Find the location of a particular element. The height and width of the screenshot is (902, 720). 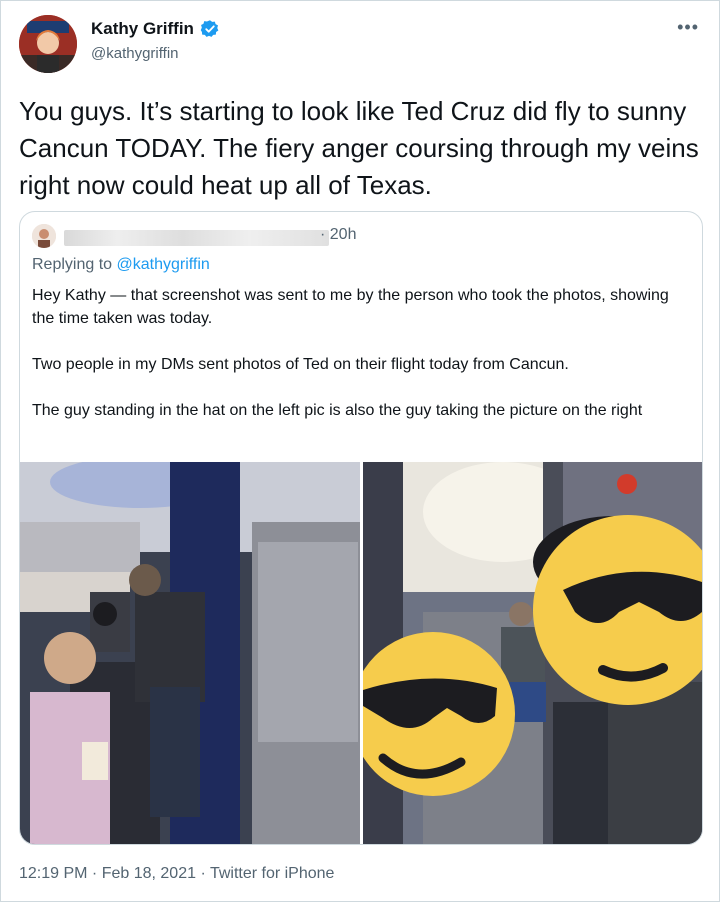

author-handle: @kathygriffin is located at coordinates (135, 53).